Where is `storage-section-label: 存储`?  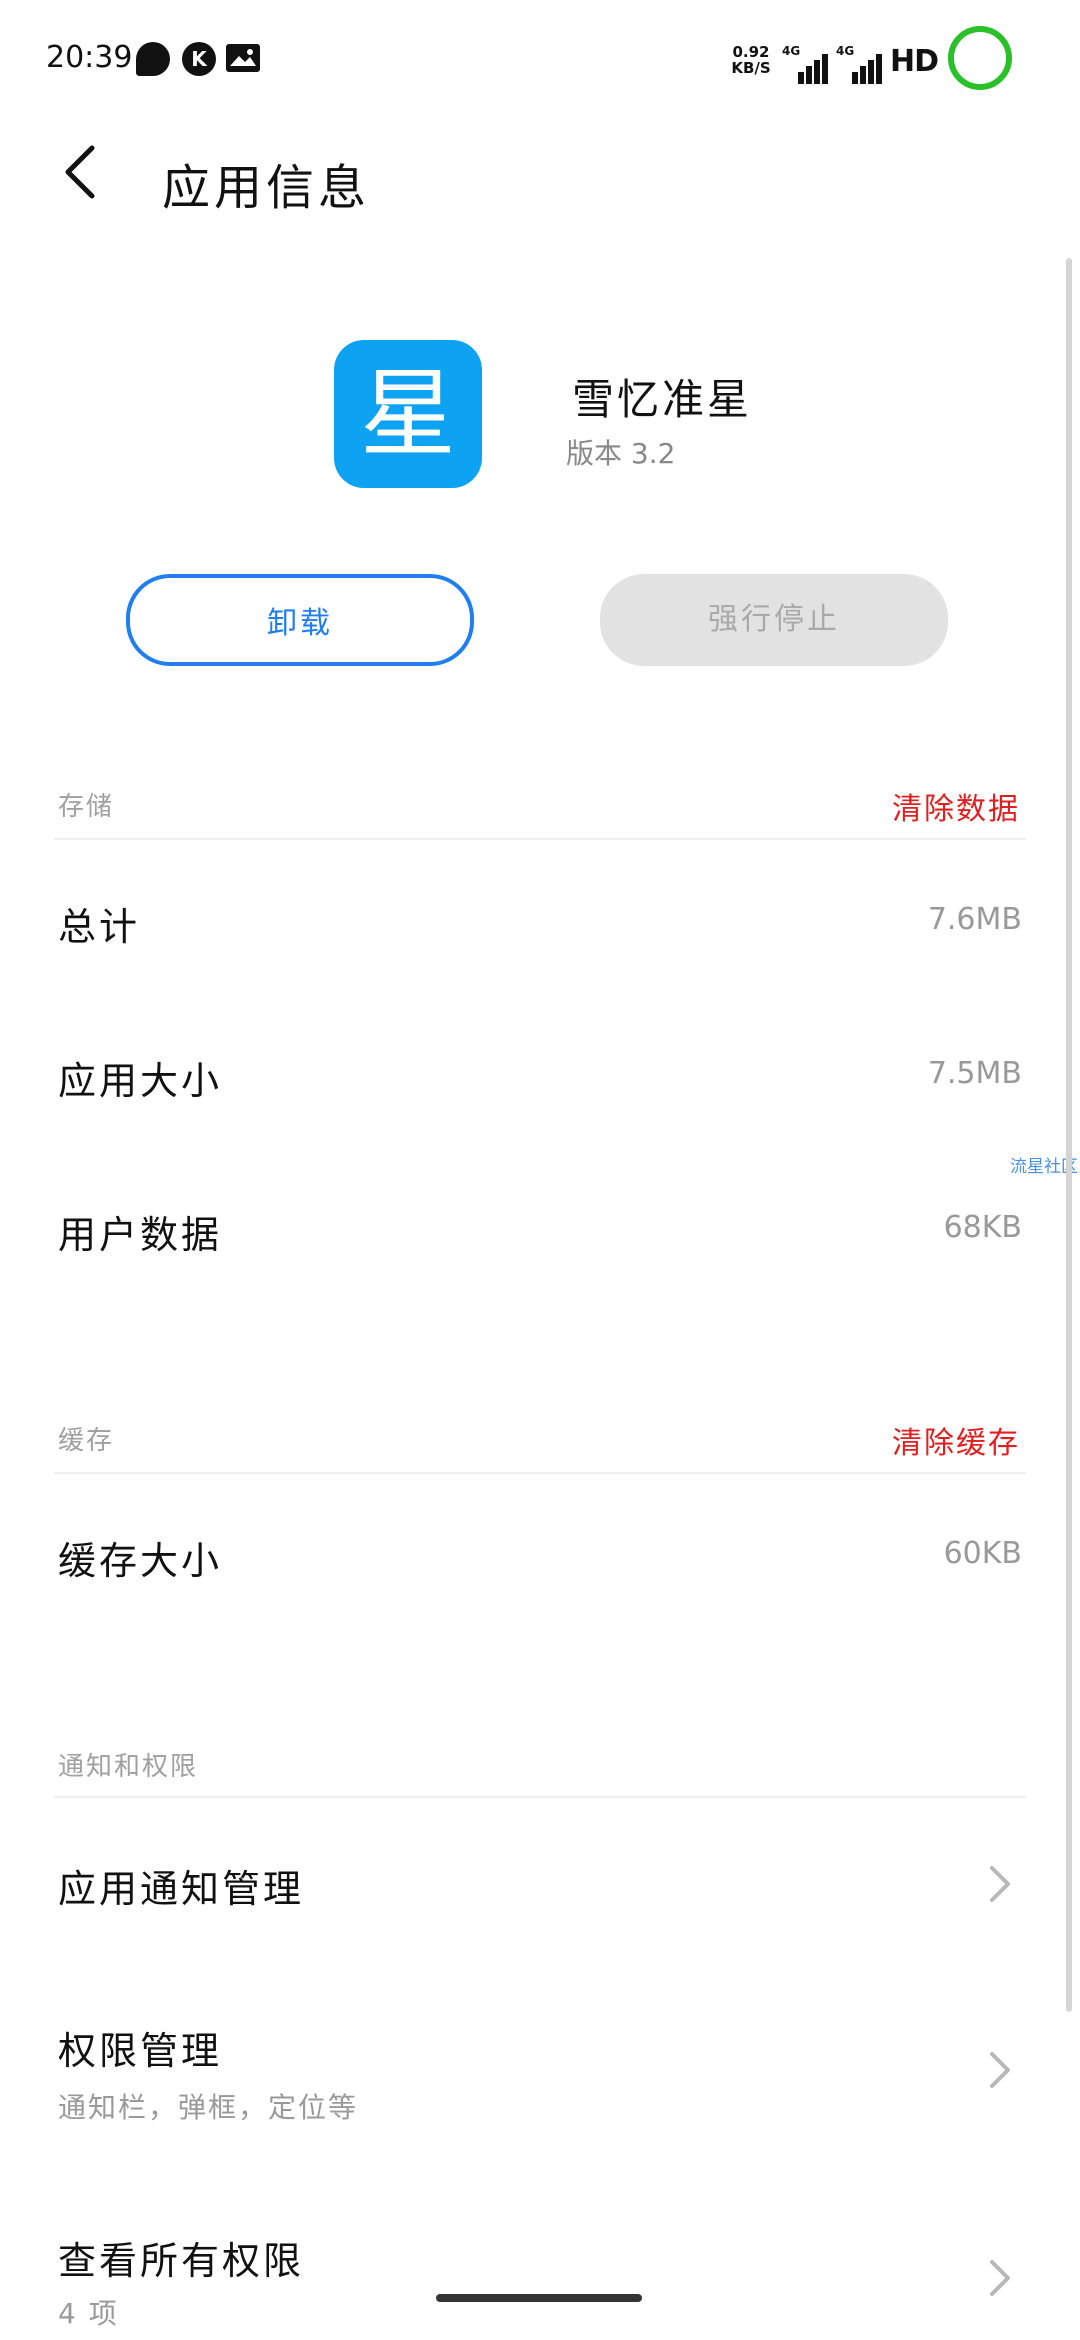 storage-section-label: 存储 is located at coordinates (86, 807).